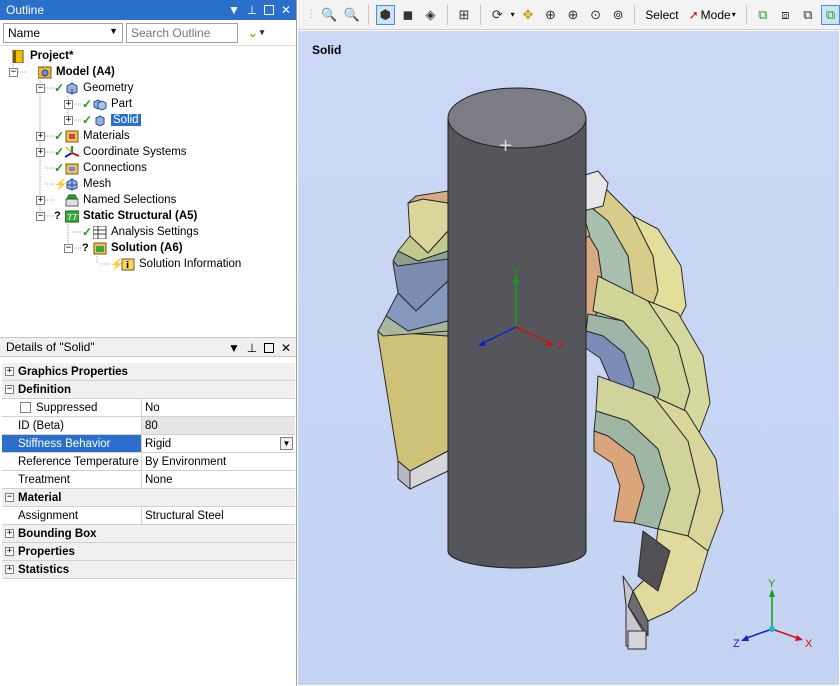 This screenshot has height=686, width=840. What do you see at coordinates (218, 443) in the screenshot?
I see `stiffness-behavior-select: Rigid ▼` at bounding box center [218, 443].